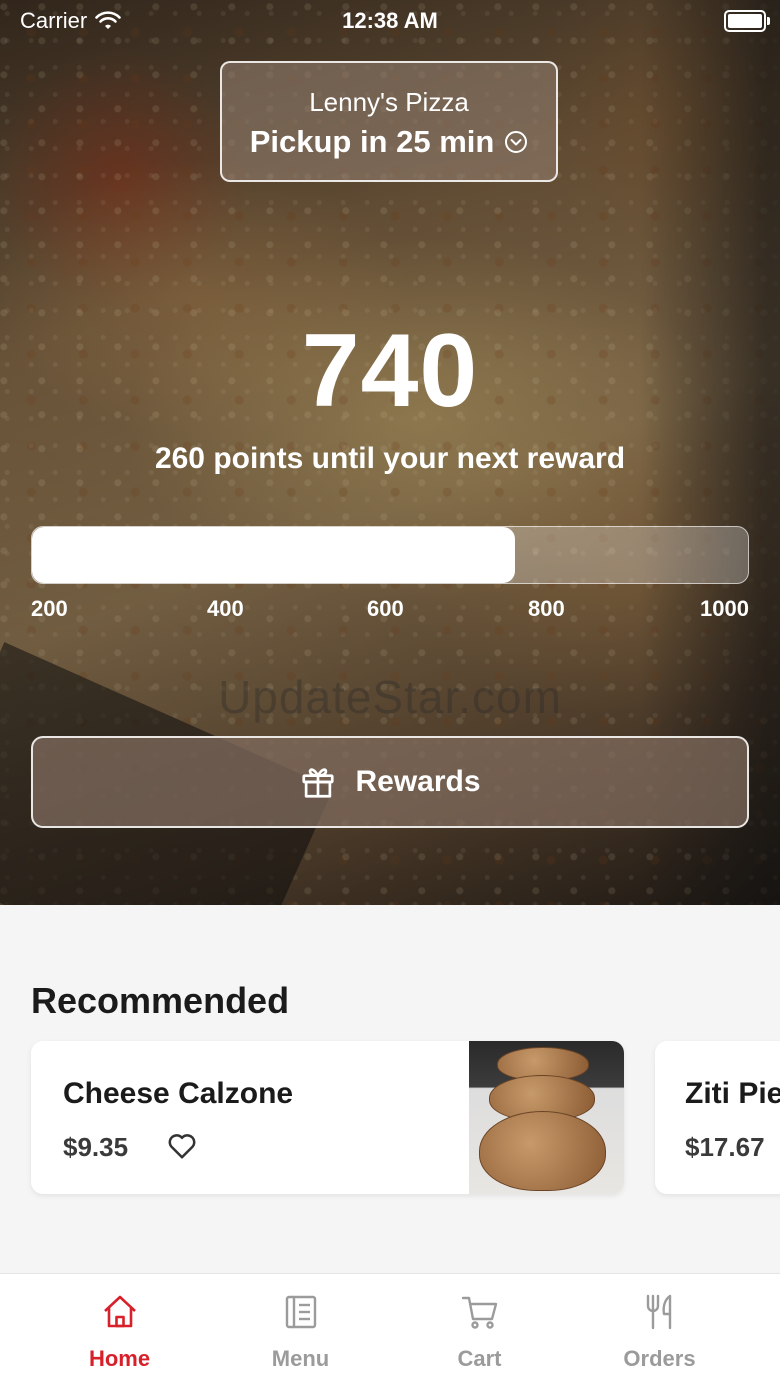  What do you see at coordinates (479, 1331) in the screenshot?
I see `tab-cart: Cart` at bounding box center [479, 1331].